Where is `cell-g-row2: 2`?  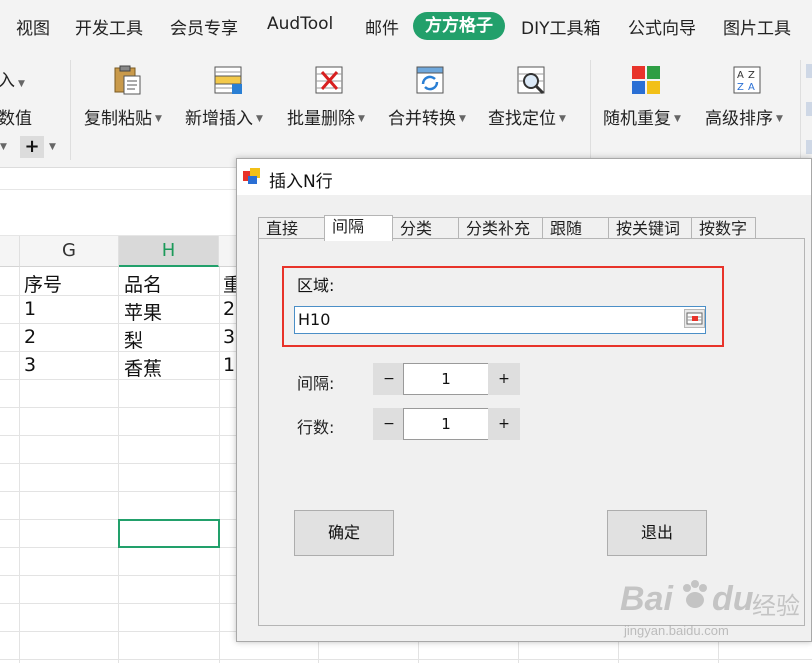
cell-g-row2: 2 is located at coordinates (30, 337).